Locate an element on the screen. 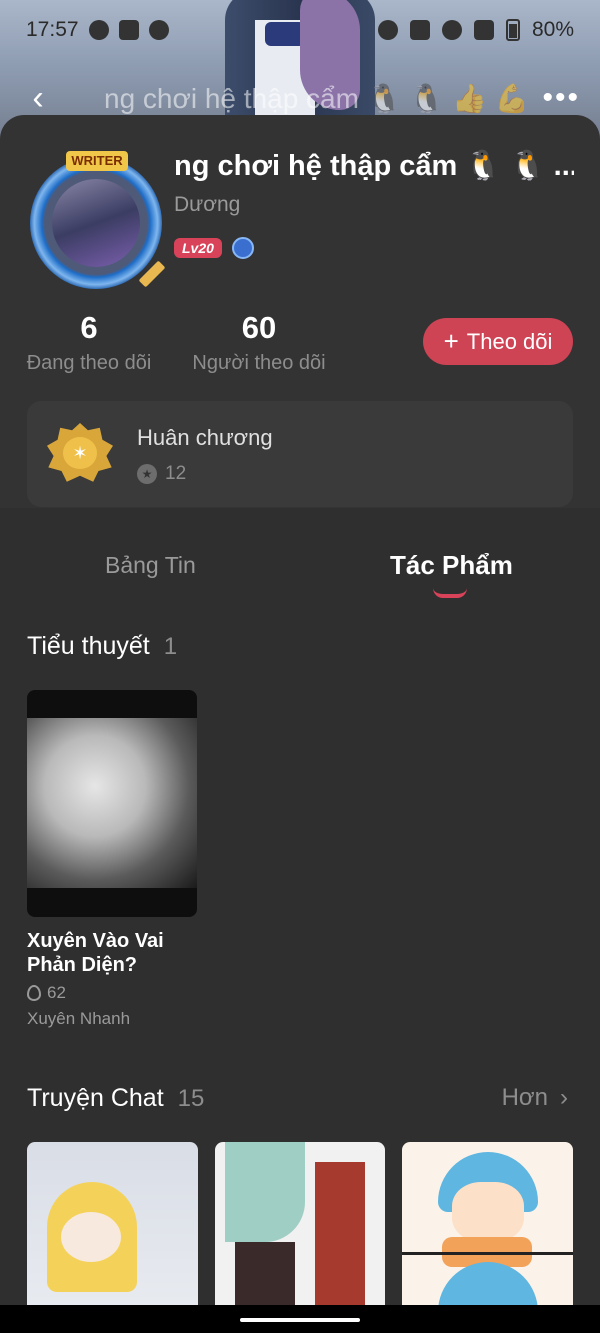 The image size is (600, 1333). novel-genre: Xuyên Nhanh is located at coordinates (79, 1018).